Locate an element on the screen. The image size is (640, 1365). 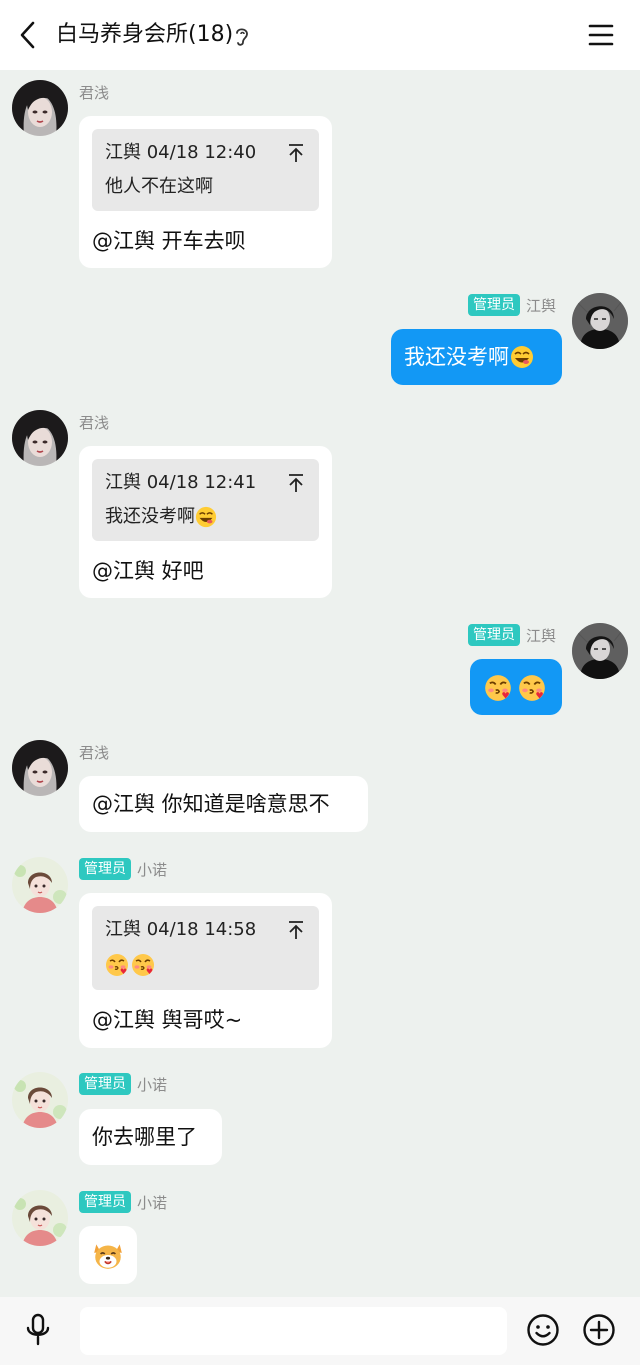
quote-body-row: 我还没考啊 is located at coordinates (161, 517).